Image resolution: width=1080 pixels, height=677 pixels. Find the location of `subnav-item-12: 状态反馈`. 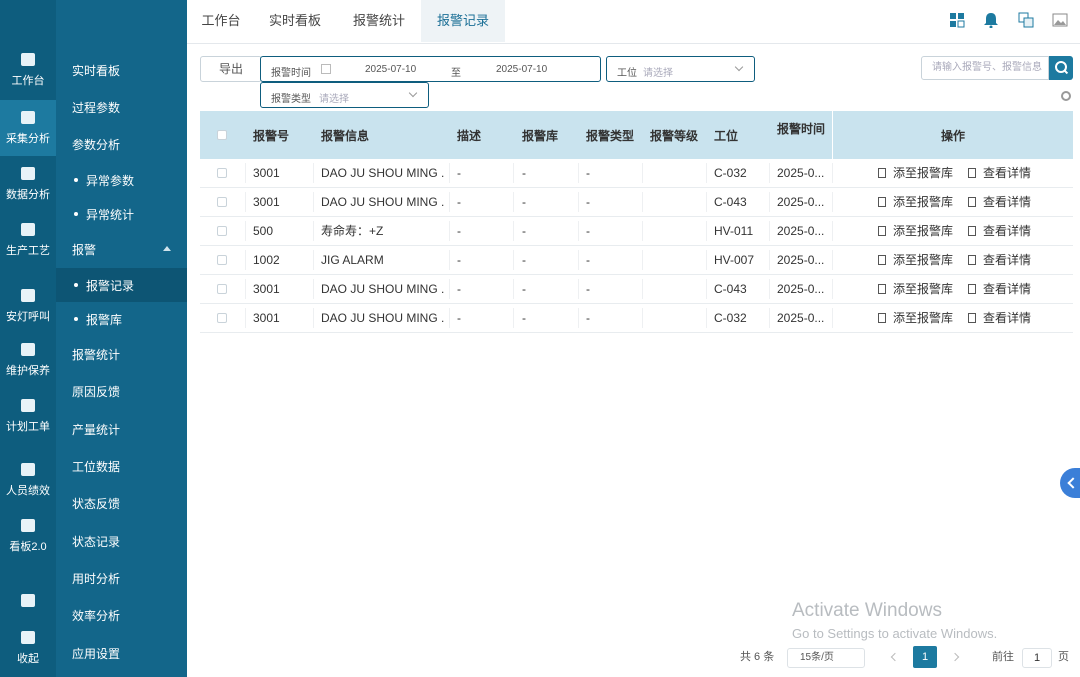

subnav-item-12: 状态反馈 is located at coordinates (121, 503).